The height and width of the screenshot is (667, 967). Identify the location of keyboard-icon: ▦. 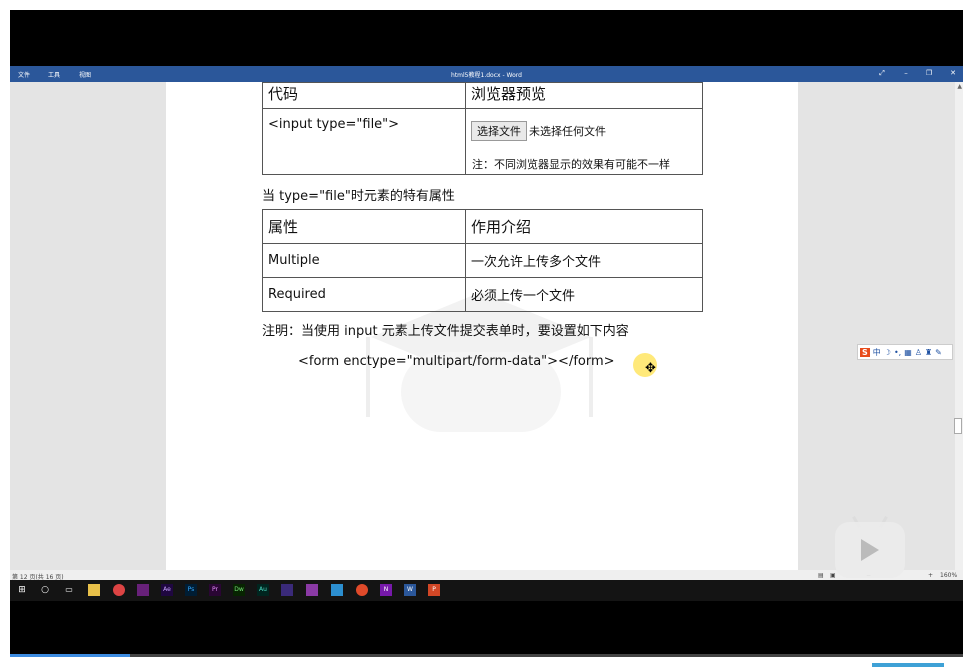
(908, 352).